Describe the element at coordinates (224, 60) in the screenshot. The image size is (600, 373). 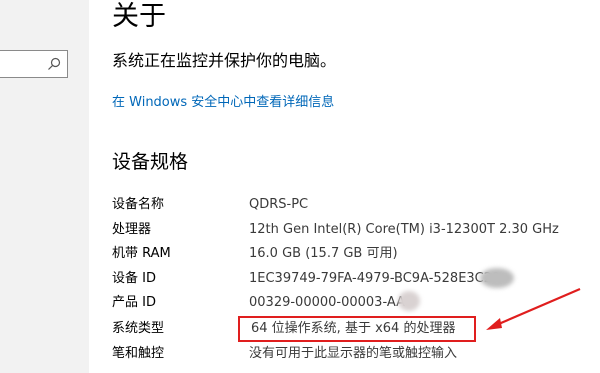
I see `protection-status-text: 系统正在监控并保护你的电脑。` at that location.